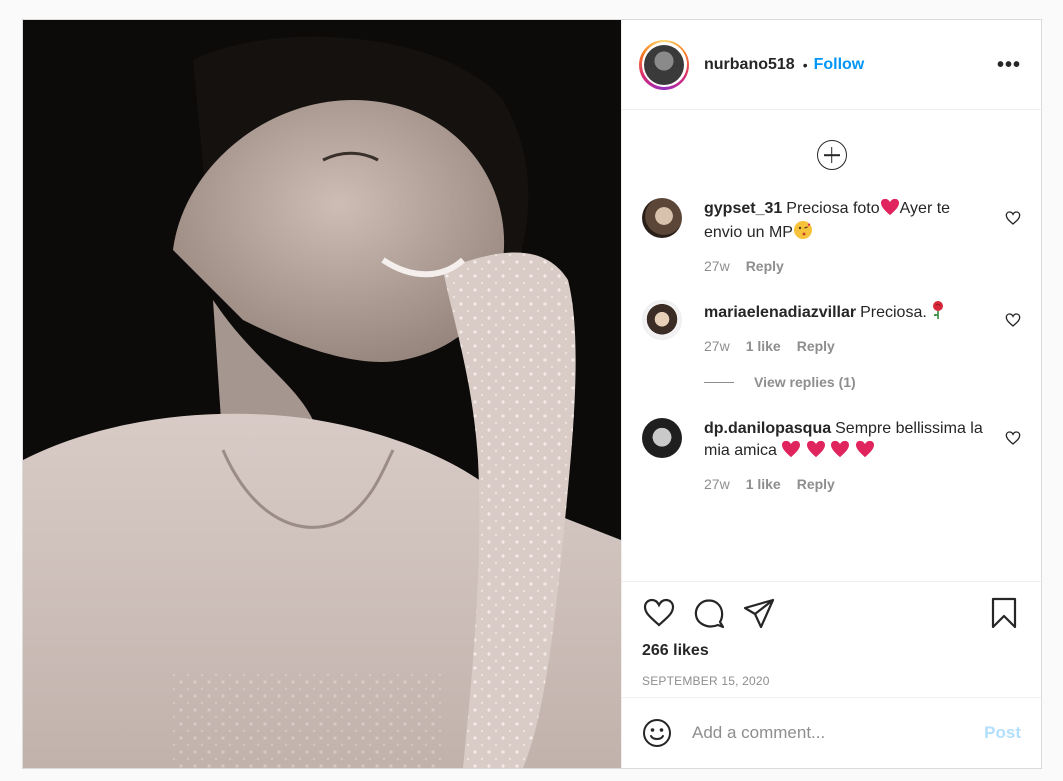 The width and height of the screenshot is (1063, 781). What do you see at coordinates (831, 639) in the screenshot?
I see `post-actions: 266 likes SEPTEMBER 15, 2020` at bounding box center [831, 639].